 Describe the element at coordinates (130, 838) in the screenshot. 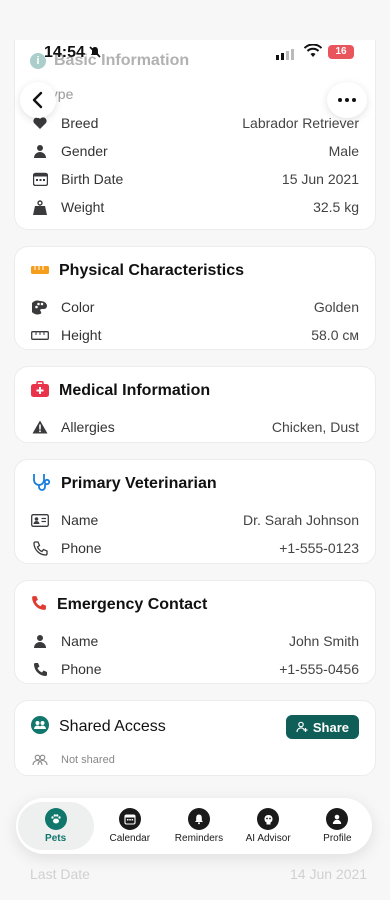

I see `tab-calendar-label: Calendar` at that location.